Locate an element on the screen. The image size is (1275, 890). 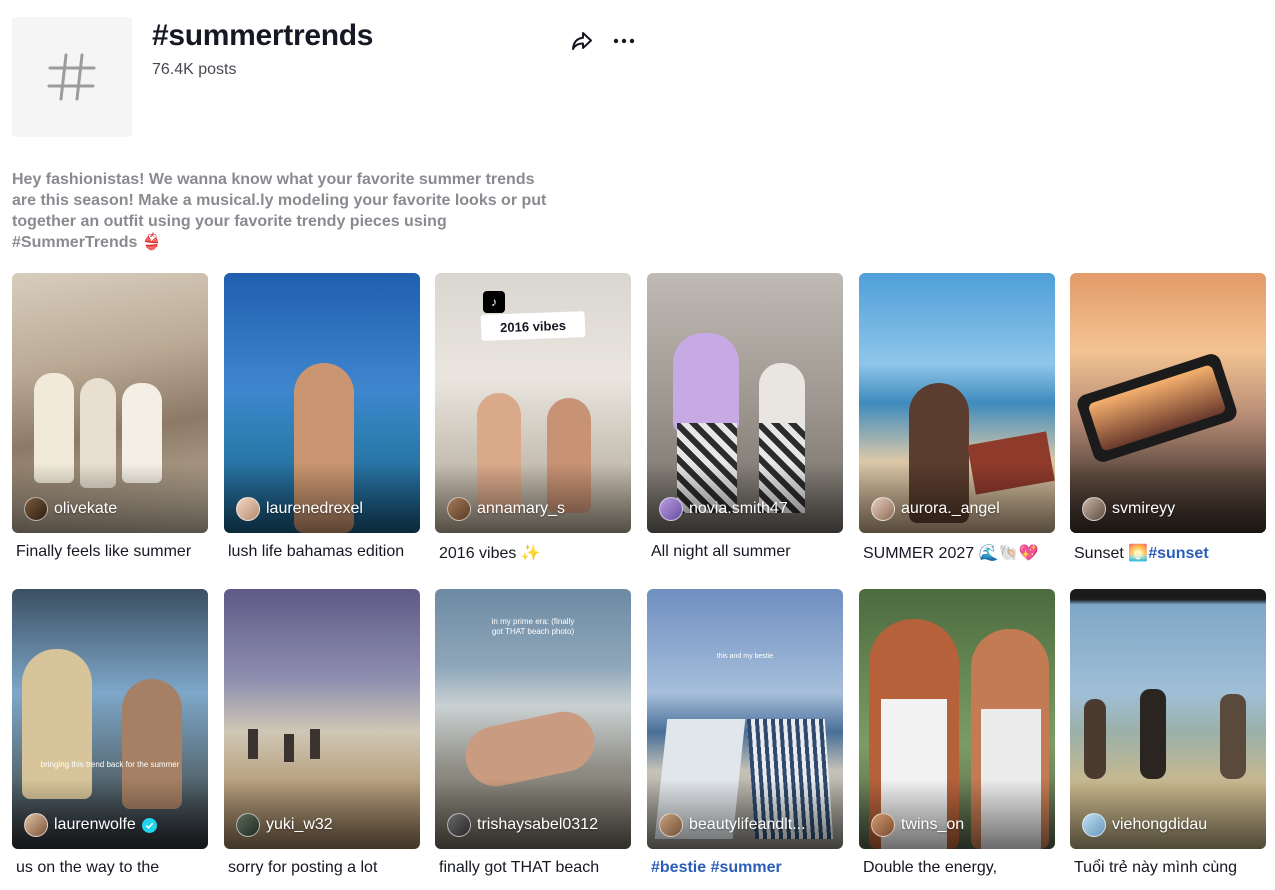
video-caption: Double the energy, is located at coordinates (959, 868).